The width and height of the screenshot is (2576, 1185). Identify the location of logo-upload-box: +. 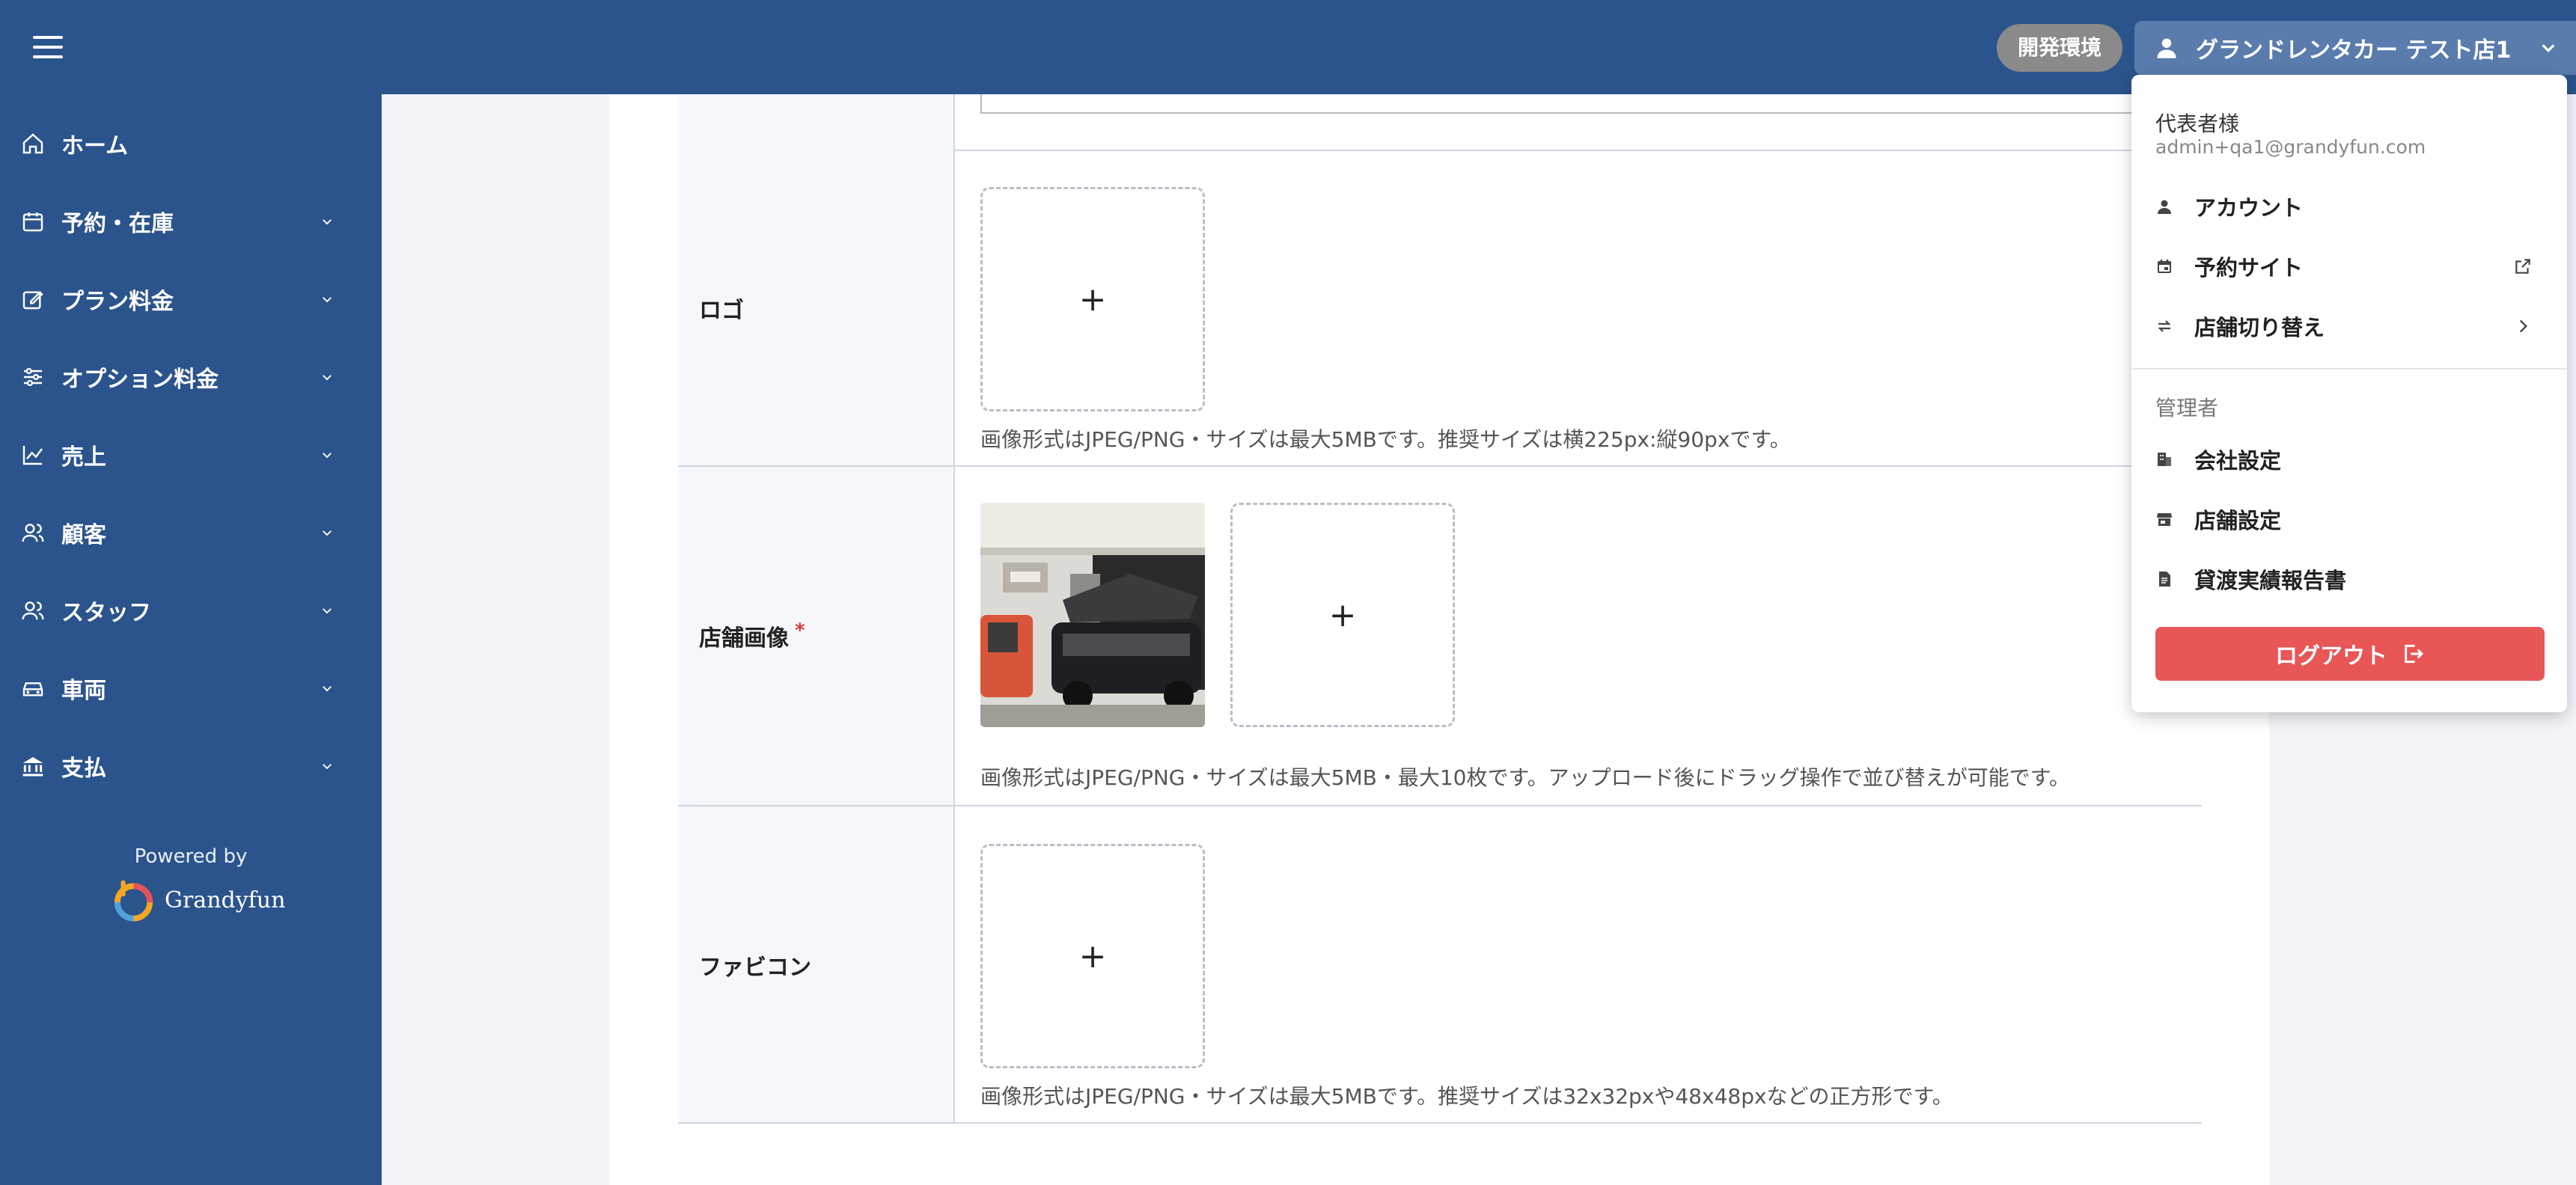
(1092, 299).